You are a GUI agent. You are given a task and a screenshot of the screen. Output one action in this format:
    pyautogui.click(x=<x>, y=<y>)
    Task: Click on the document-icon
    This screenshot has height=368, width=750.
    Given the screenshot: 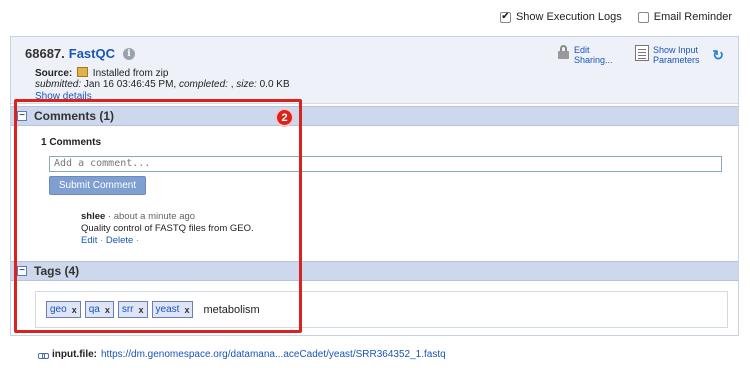 What is the action you would take?
    pyautogui.click(x=642, y=53)
    